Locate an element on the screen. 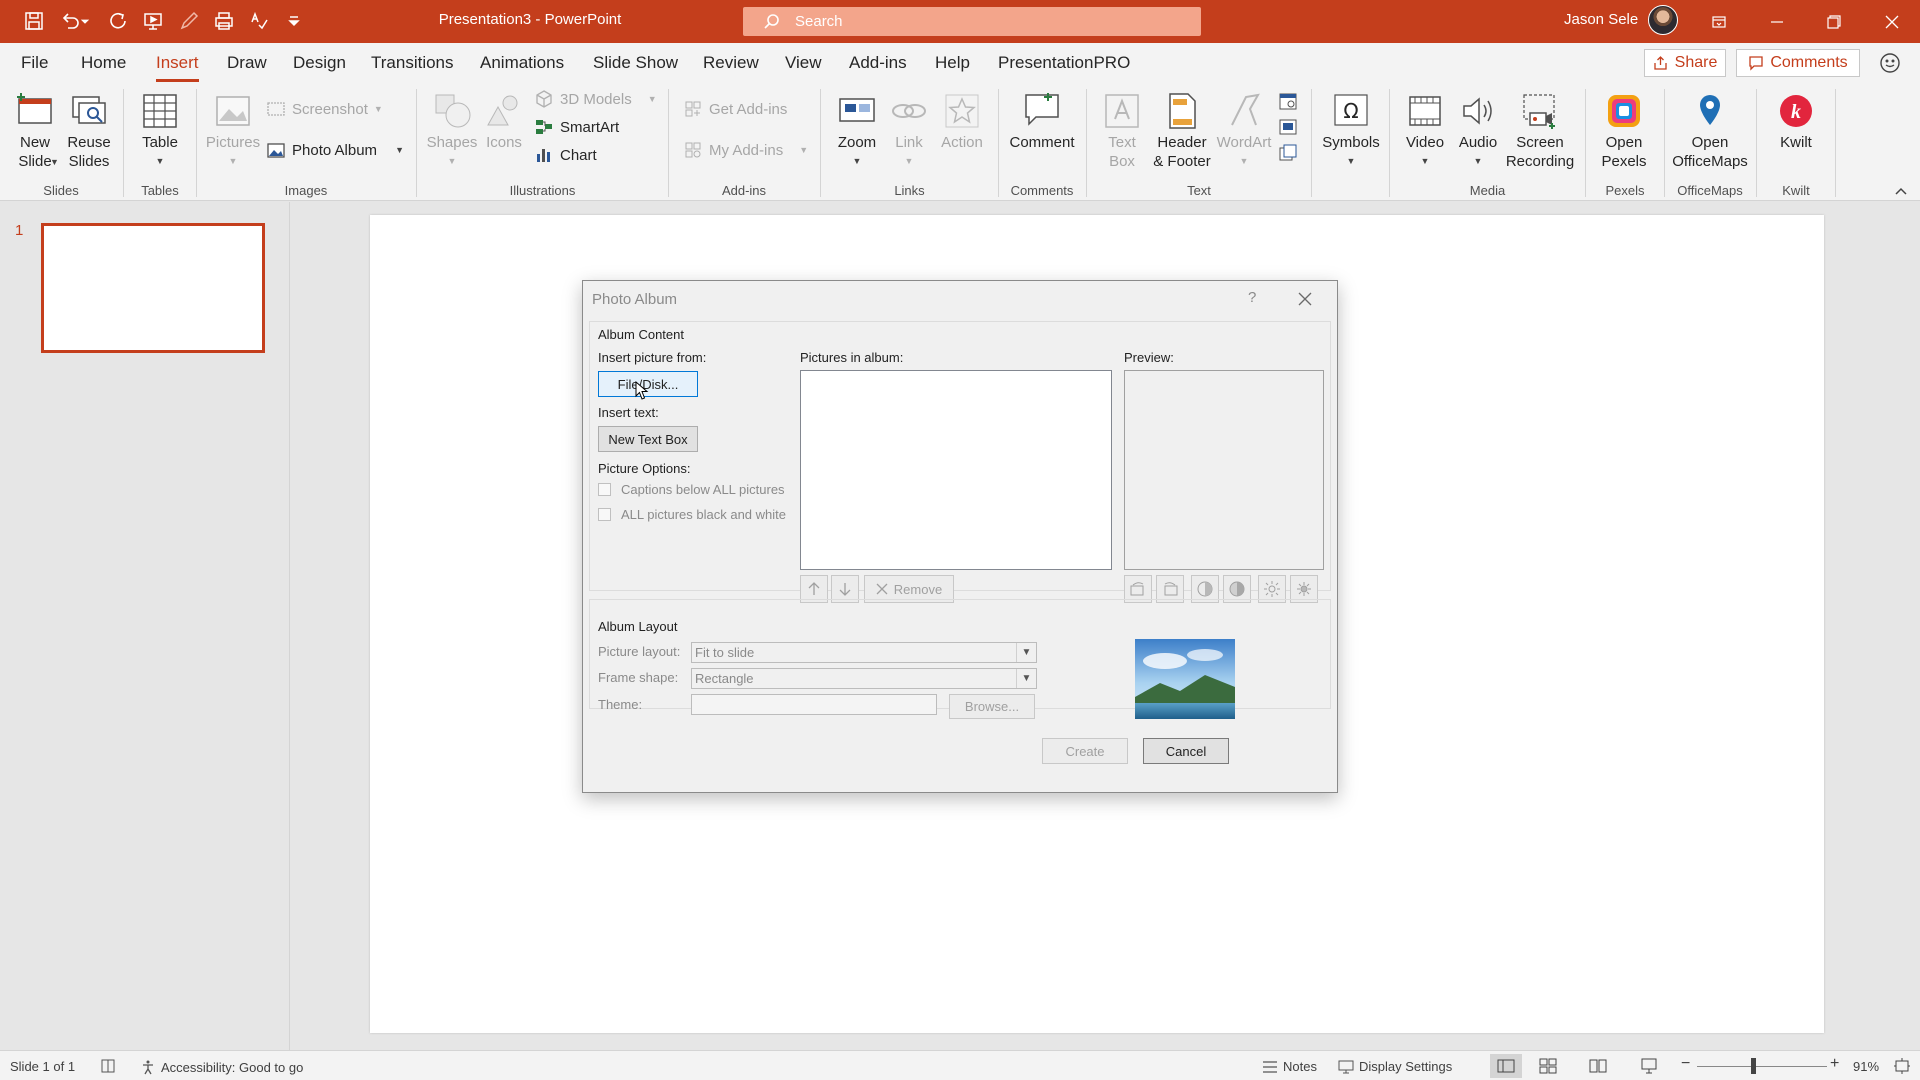 The height and width of the screenshot is (1080, 1920). my-add-ins-label: My Add-ins is located at coordinates (746, 150).